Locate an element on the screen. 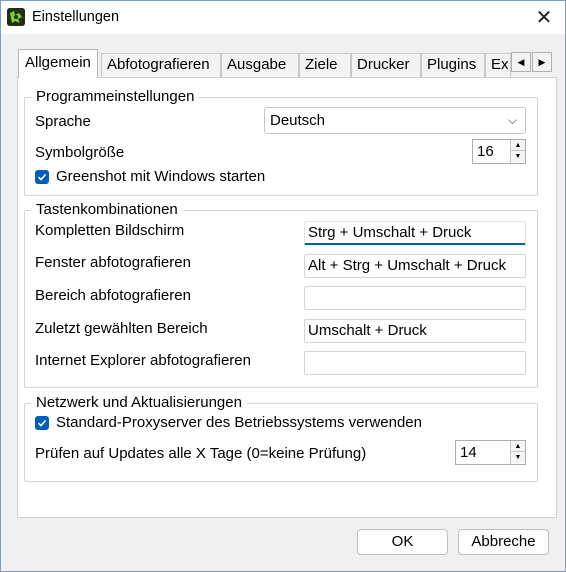 The image size is (566, 572). tab-ziele: Ziele is located at coordinates (325, 65).